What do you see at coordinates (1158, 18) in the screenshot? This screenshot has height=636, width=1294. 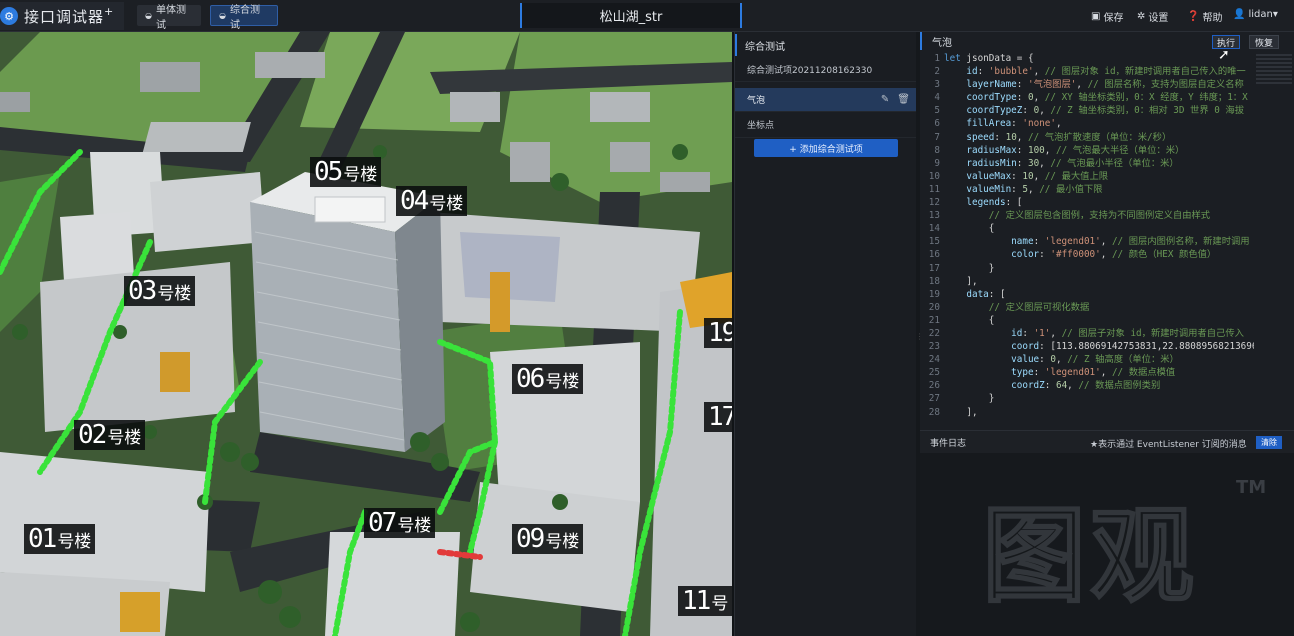 I see `settings-label: 设置` at bounding box center [1158, 18].